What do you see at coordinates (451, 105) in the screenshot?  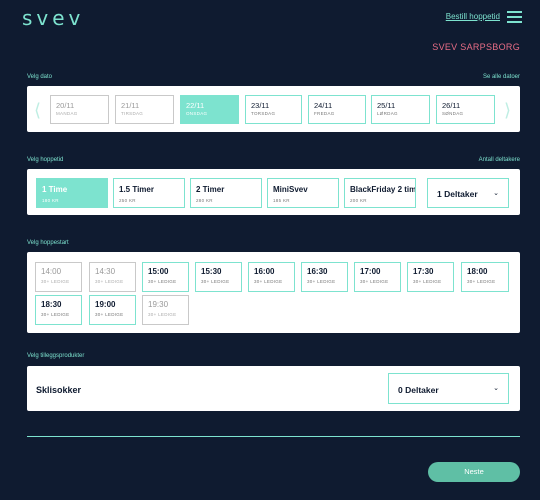 I see `date-value: 26/11` at bounding box center [451, 105].